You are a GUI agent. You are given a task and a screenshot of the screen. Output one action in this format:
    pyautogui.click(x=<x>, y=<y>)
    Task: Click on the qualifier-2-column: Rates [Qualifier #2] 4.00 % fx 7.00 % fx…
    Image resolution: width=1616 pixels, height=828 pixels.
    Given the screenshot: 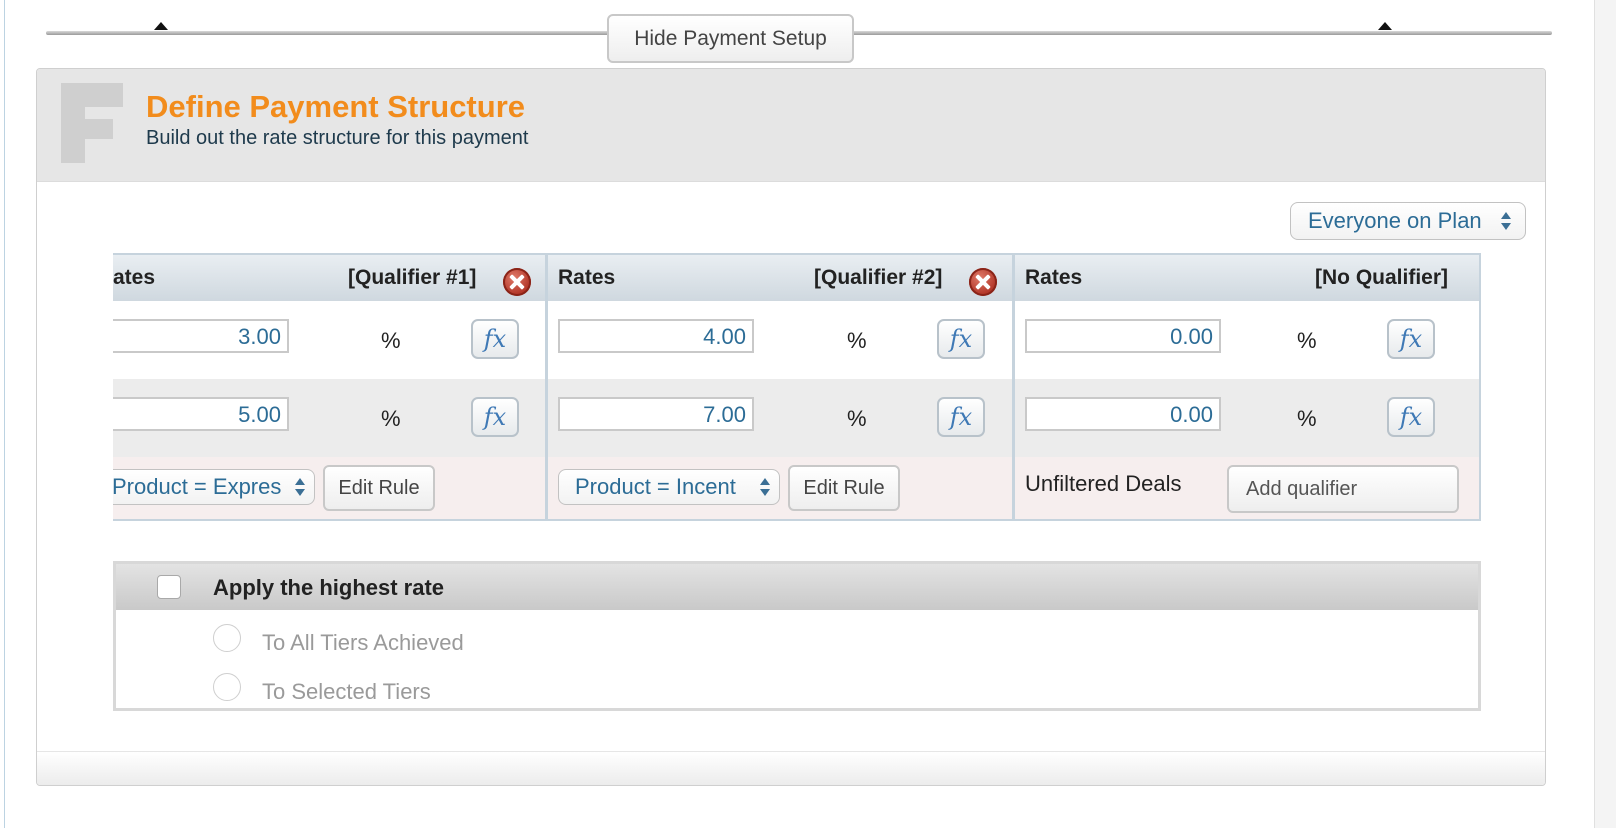 What is the action you would take?
    pyautogui.click(x=780, y=387)
    